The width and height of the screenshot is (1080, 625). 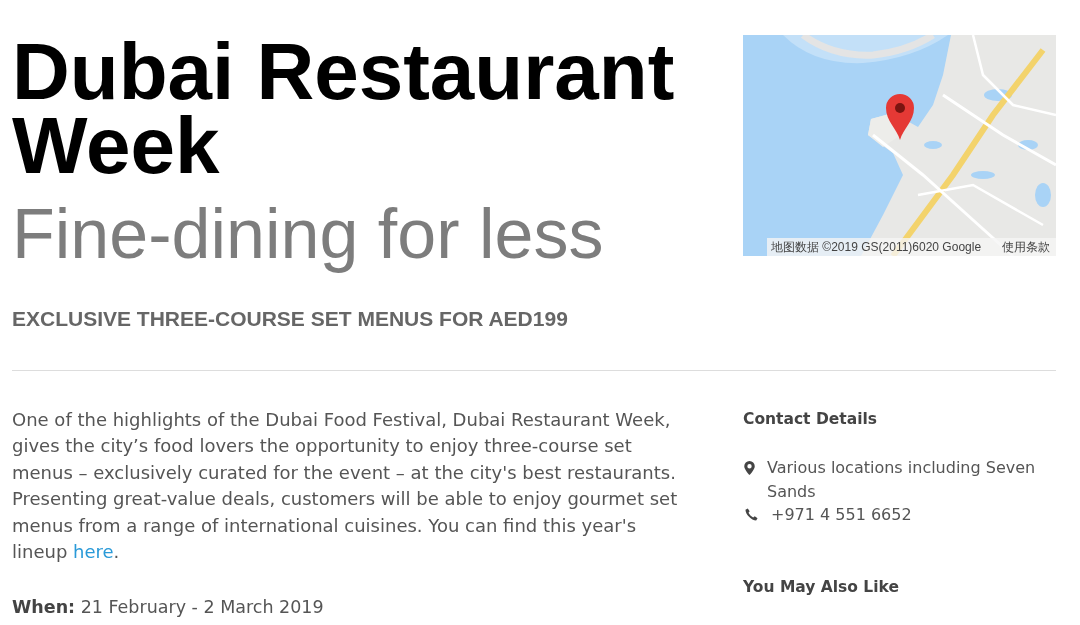 What do you see at coordinates (842, 515) in the screenshot?
I see `contact-text: +971 4 551 6652` at bounding box center [842, 515].